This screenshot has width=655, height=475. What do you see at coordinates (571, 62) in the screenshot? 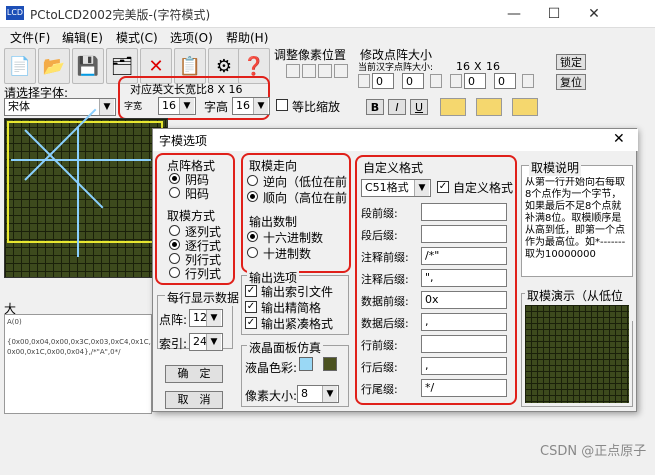
I see `lock-button: 锁定` at bounding box center [571, 62].